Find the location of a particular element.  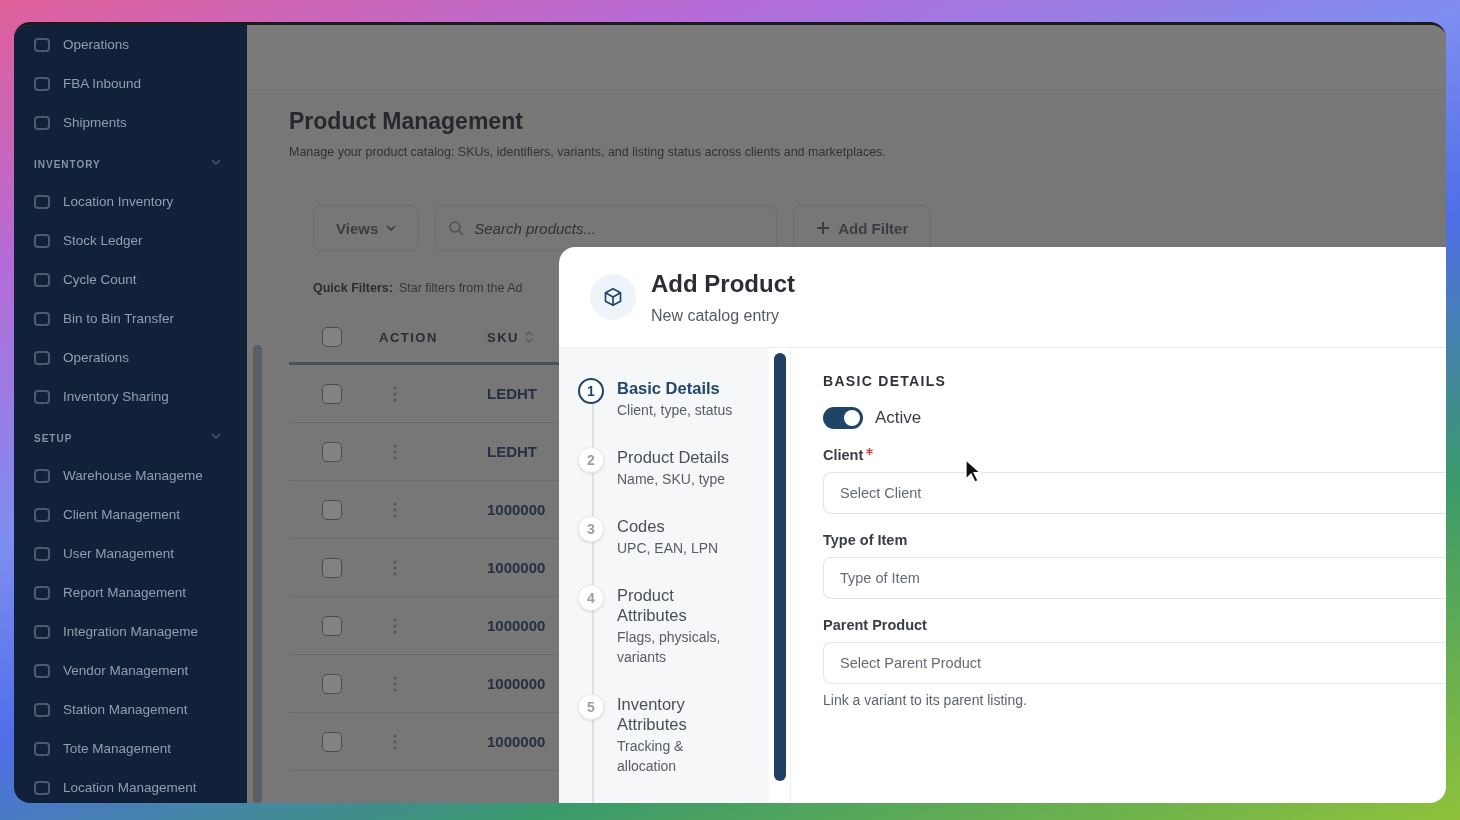

step-subtitle: Flags, physicals, variants is located at coordinates (669, 647).